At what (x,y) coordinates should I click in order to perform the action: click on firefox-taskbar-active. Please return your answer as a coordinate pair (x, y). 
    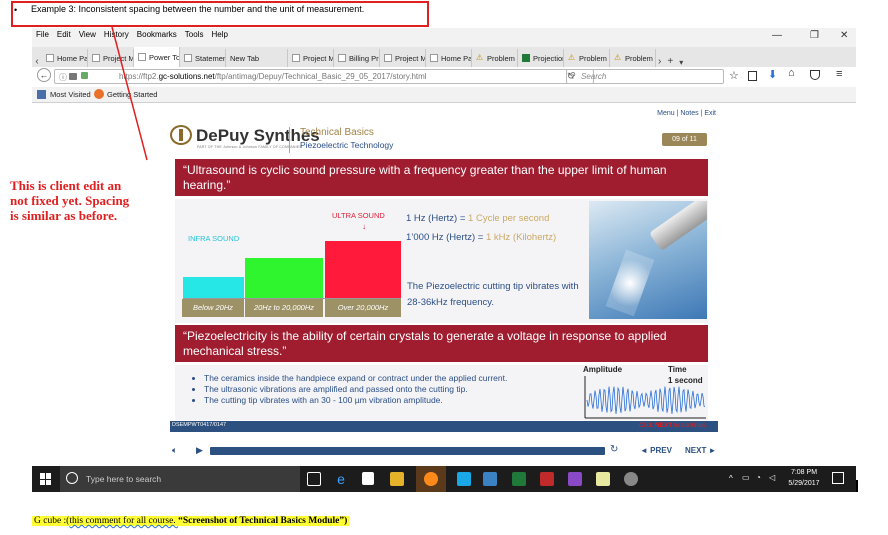
    Looking at the image, I should click on (431, 479).